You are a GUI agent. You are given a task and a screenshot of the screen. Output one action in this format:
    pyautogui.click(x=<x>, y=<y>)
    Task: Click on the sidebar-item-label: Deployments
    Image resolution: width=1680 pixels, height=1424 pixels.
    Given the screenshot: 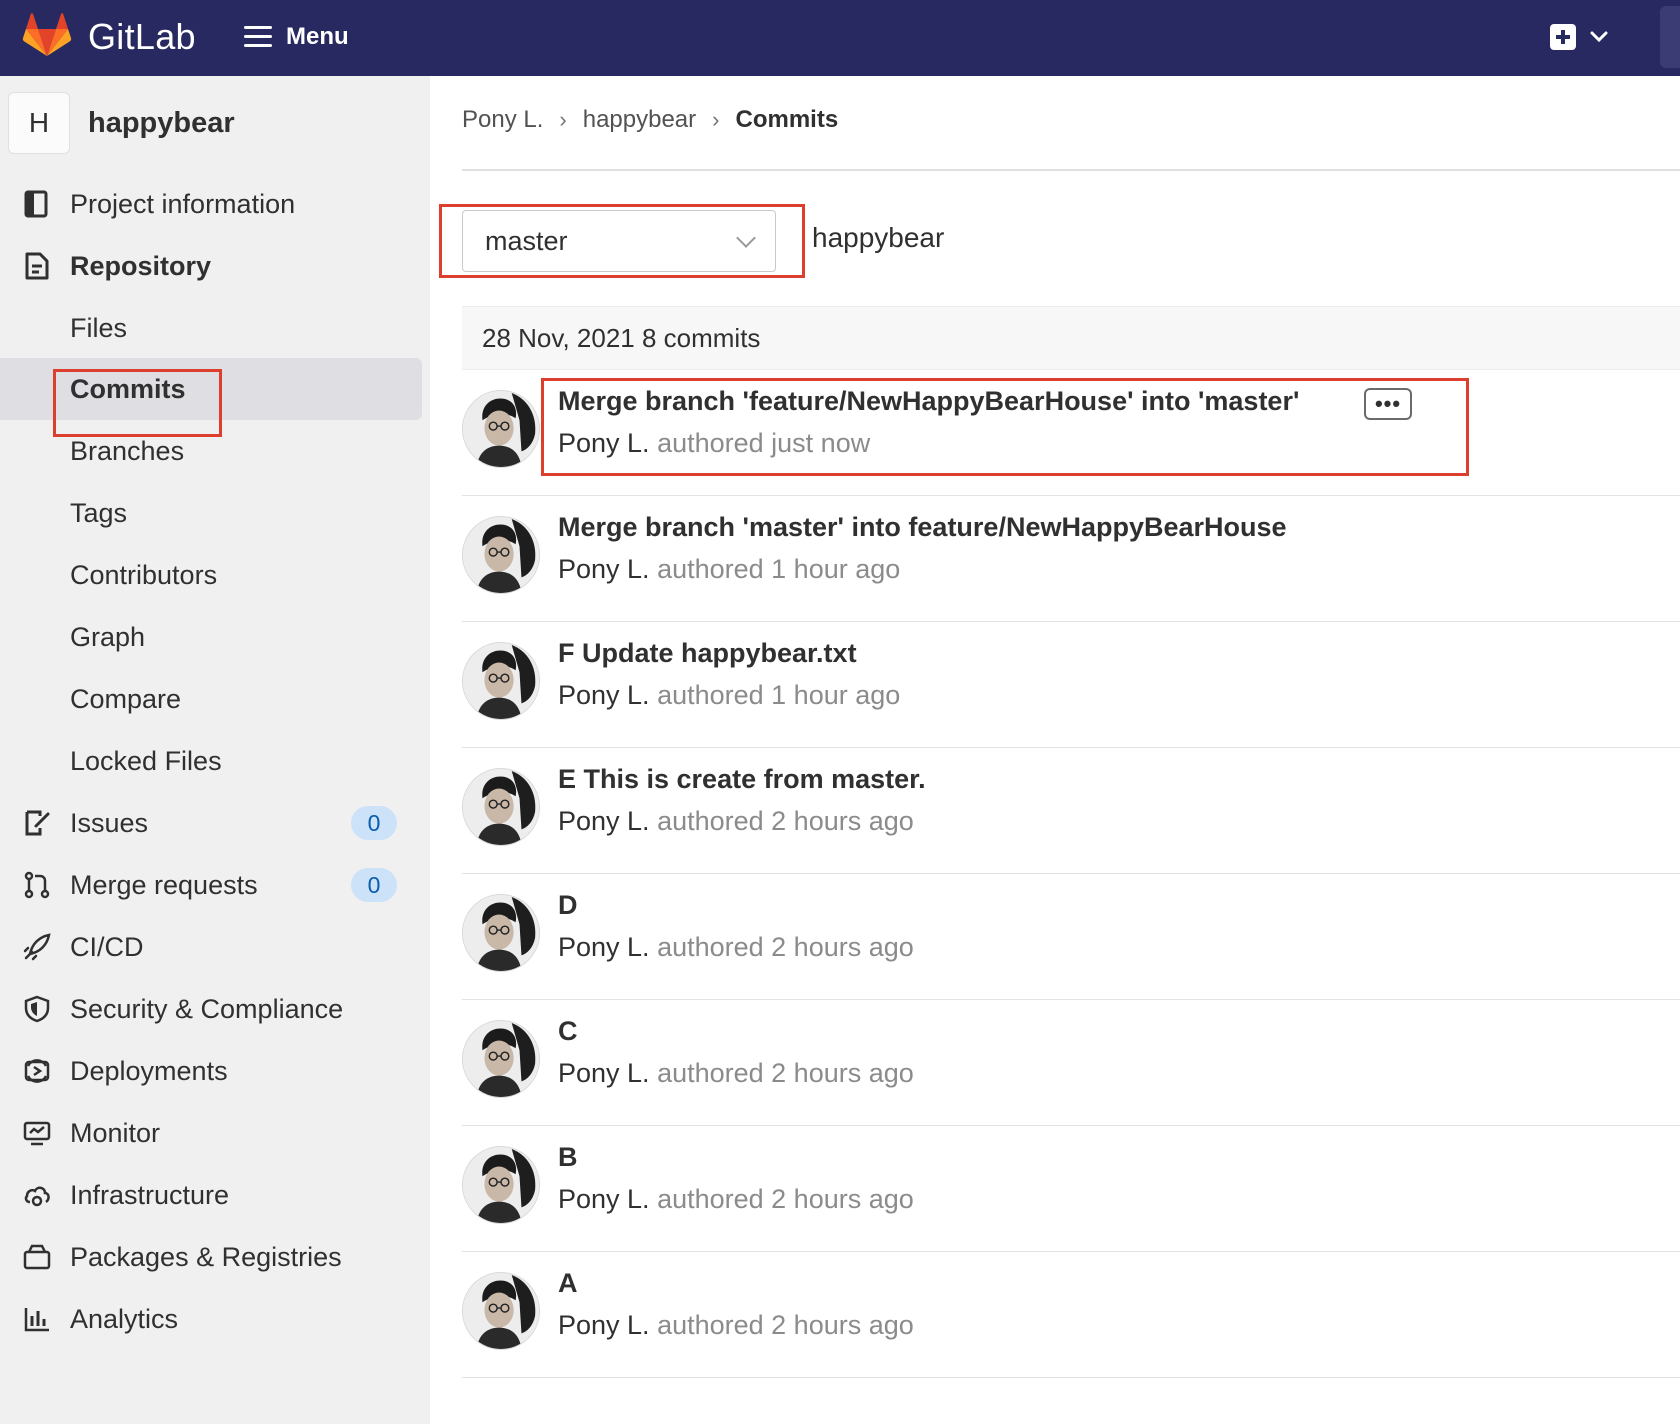 What is the action you would take?
    pyautogui.click(x=149, y=1070)
    